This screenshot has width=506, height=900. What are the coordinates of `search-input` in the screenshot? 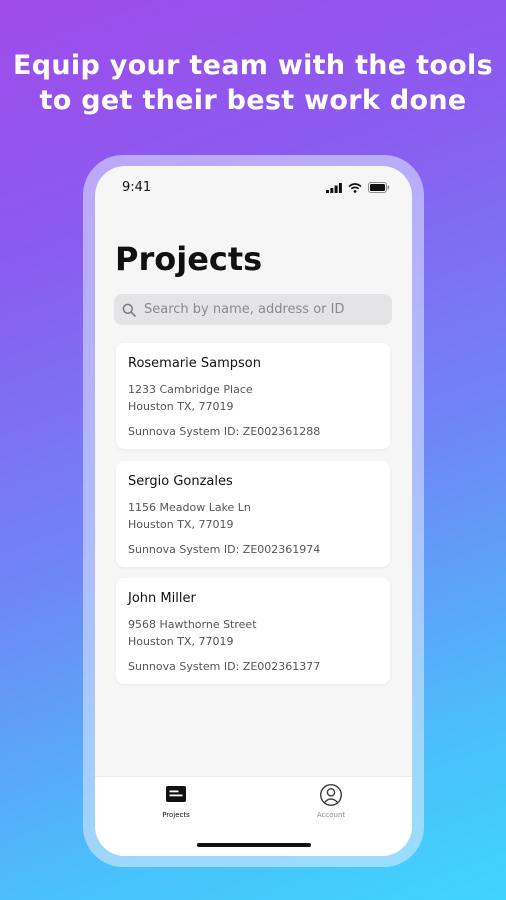 It's located at (264, 309).